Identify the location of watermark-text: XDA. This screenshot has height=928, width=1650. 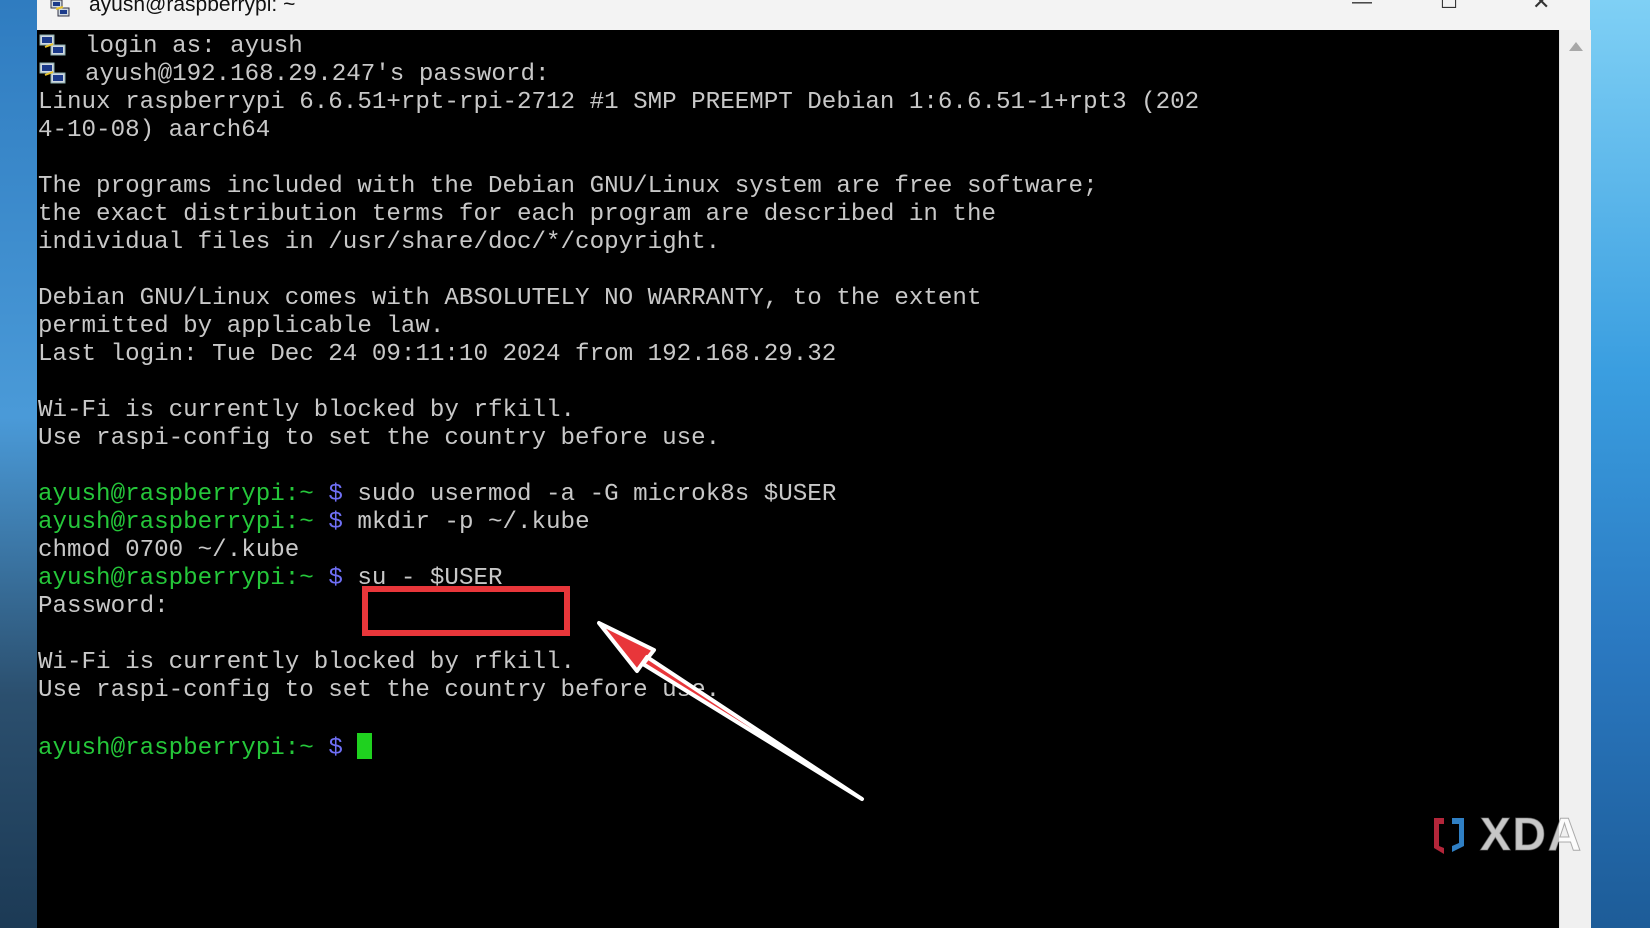
(1531, 834).